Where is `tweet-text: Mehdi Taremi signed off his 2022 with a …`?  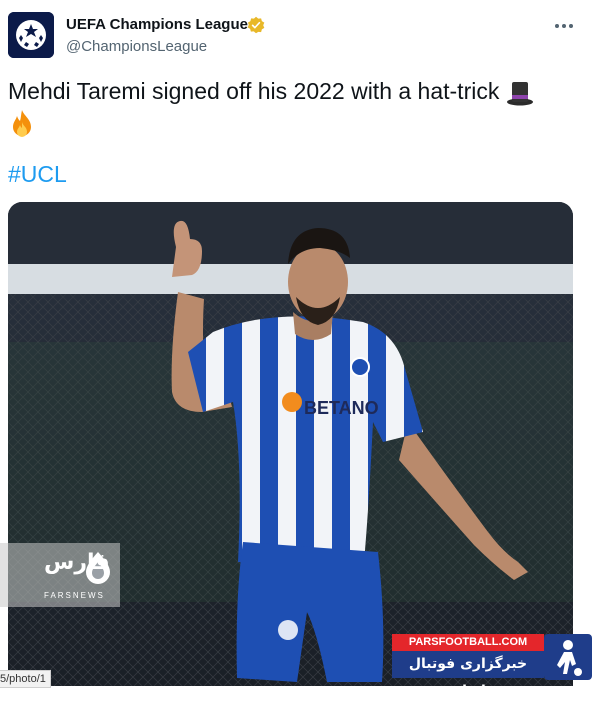 tweet-text: Mehdi Taremi signed off his 2022 with a … is located at coordinates (288, 107).